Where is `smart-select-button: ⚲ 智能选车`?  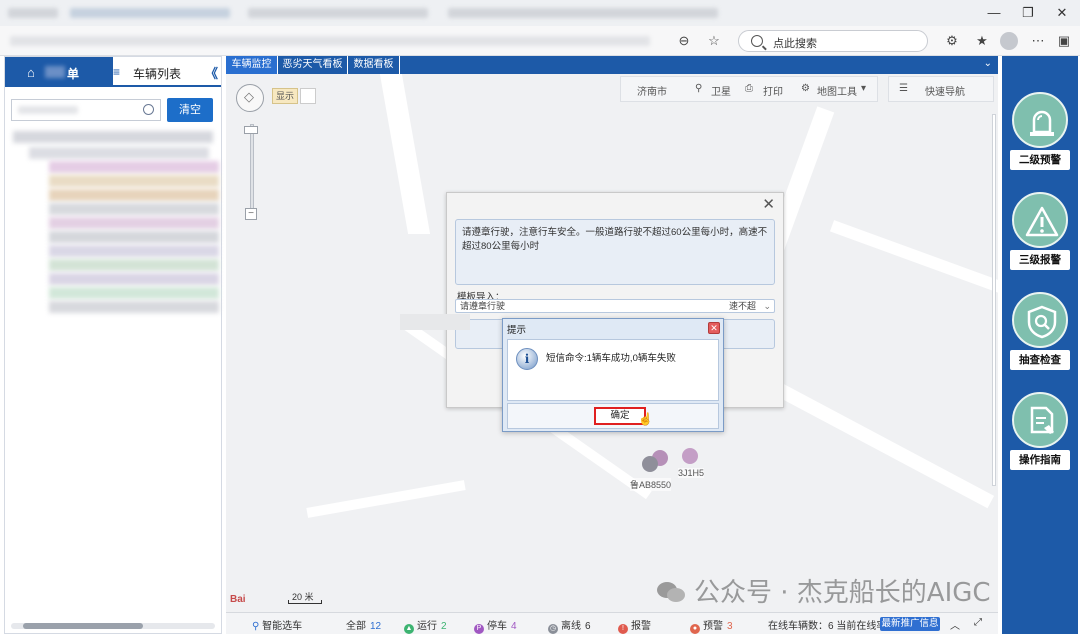 smart-select-button: ⚲ 智能选车 is located at coordinates (277, 624).